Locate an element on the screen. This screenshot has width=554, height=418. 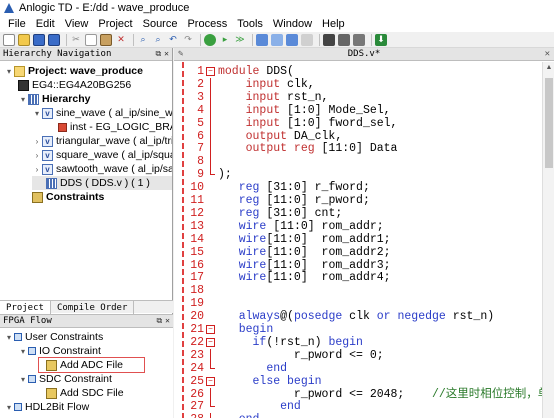
code-line: 14 wire[11:0] rom_addr1; is located at coordinates (364, 239).